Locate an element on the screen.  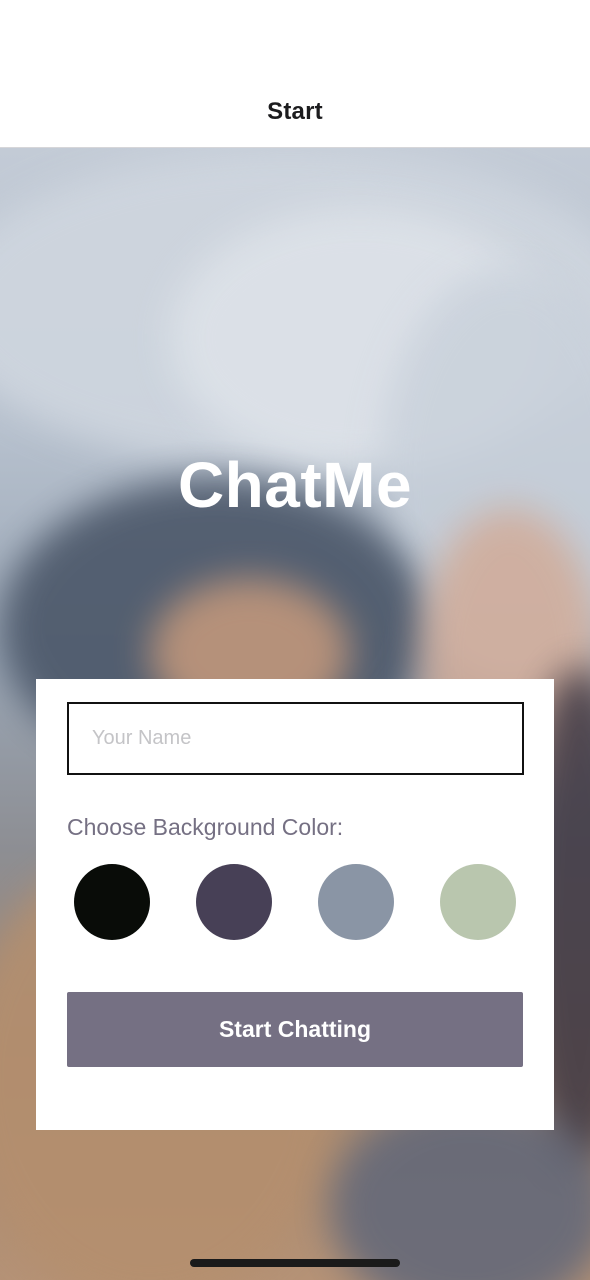
color-swatch-gray-blue is located at coordinates (356, 902).